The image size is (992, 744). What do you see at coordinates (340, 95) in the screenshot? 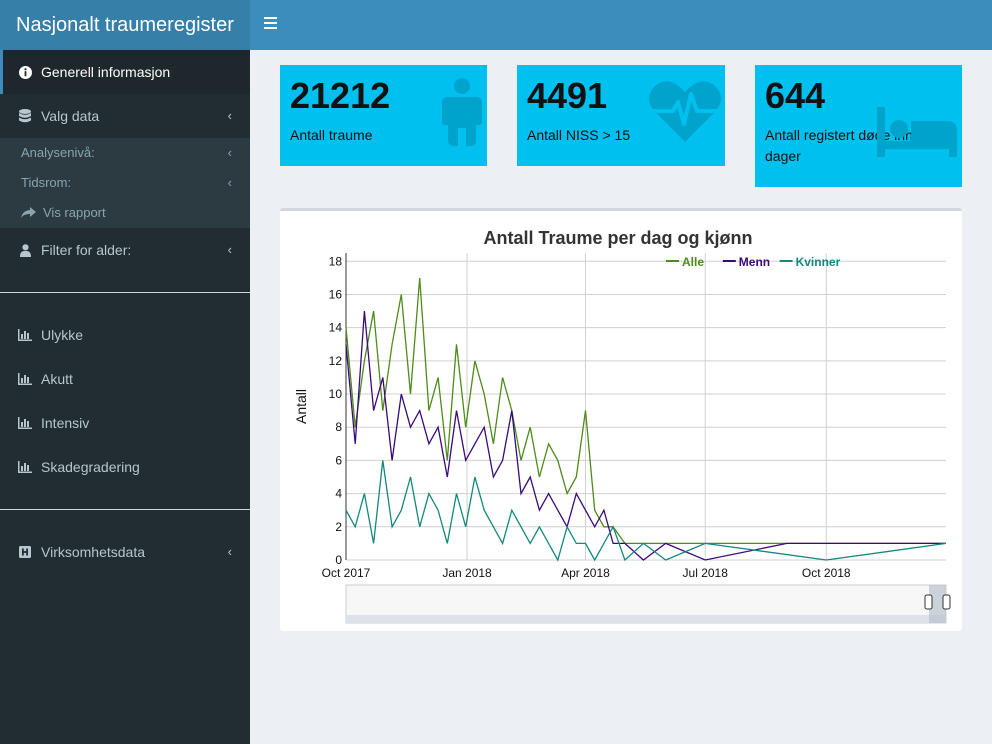
I see `info-box-number: 21212` at bounding box center [340, 95].